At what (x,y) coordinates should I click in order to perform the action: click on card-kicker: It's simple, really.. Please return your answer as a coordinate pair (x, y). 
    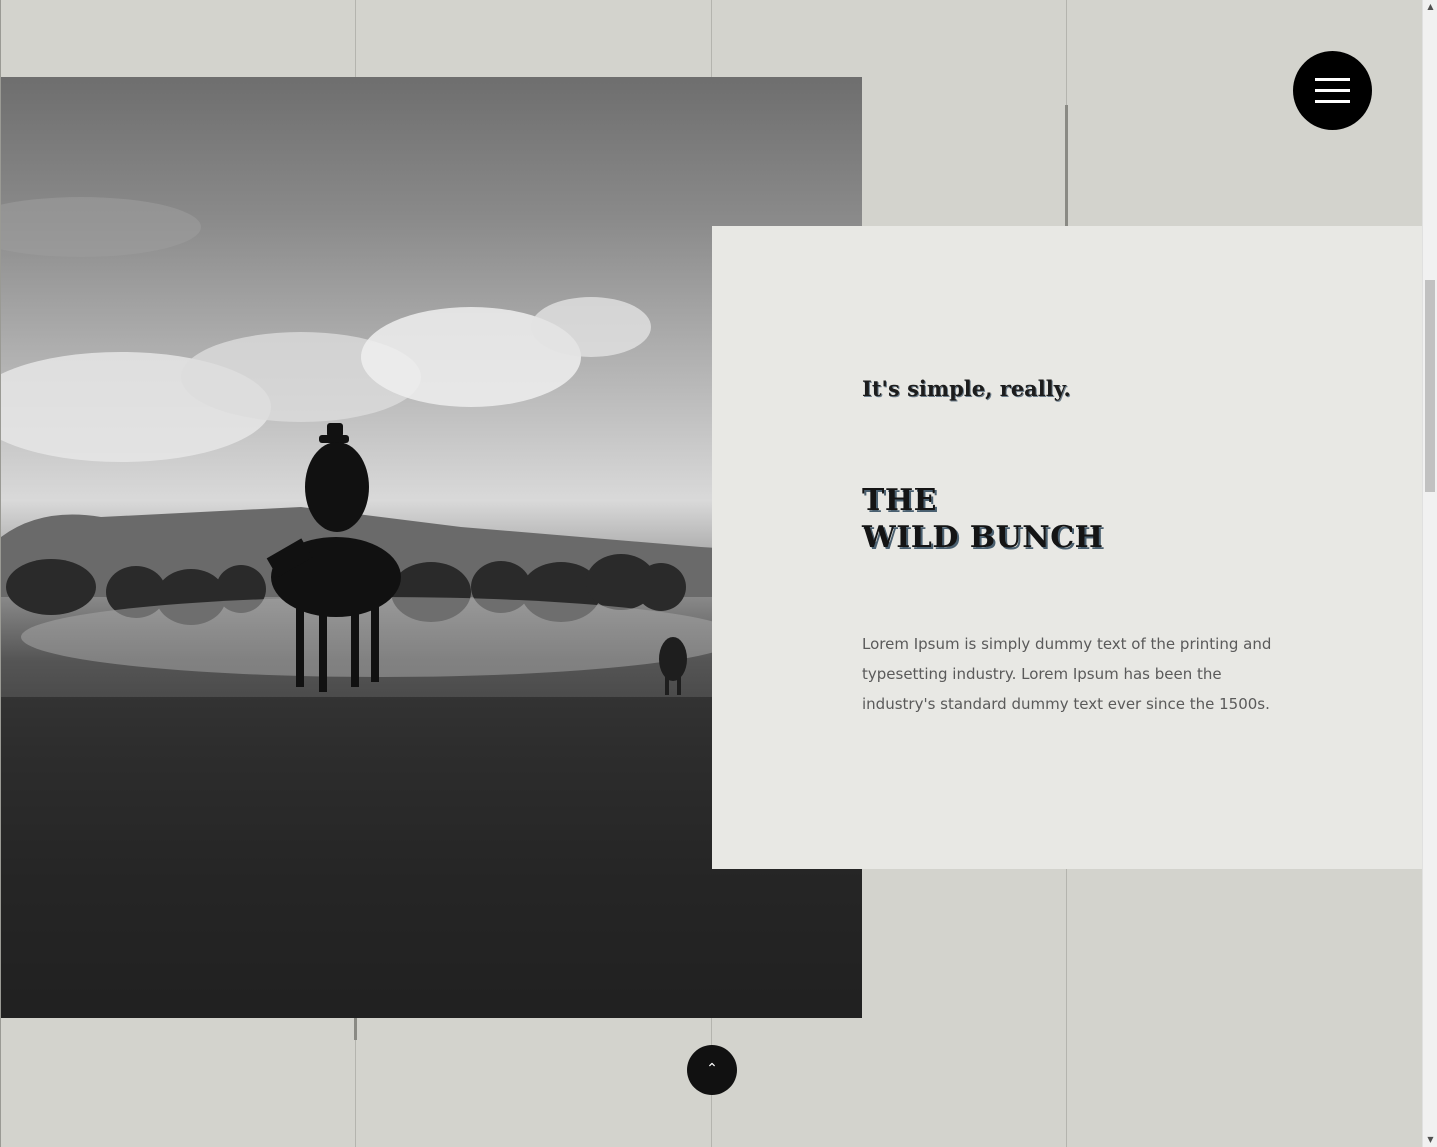
    Looking at the image, I should click on (966, 388).